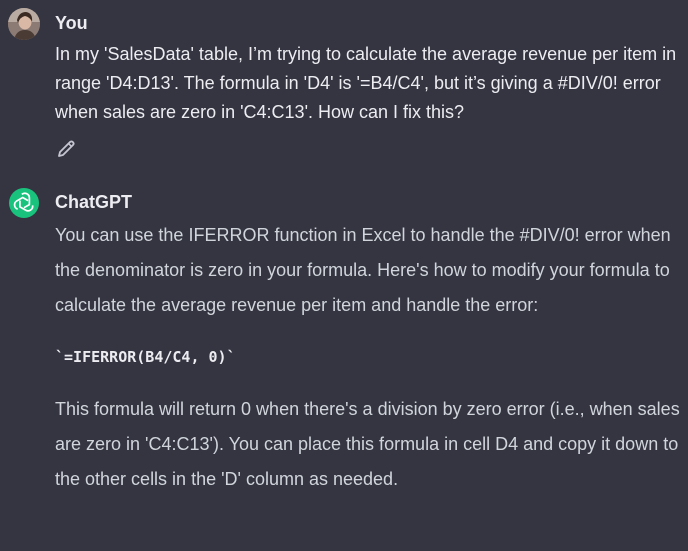 The width and height of the screenshot is (688, 551). I want to click on assistant-author-name: ChatGPT, so click(94, 202).